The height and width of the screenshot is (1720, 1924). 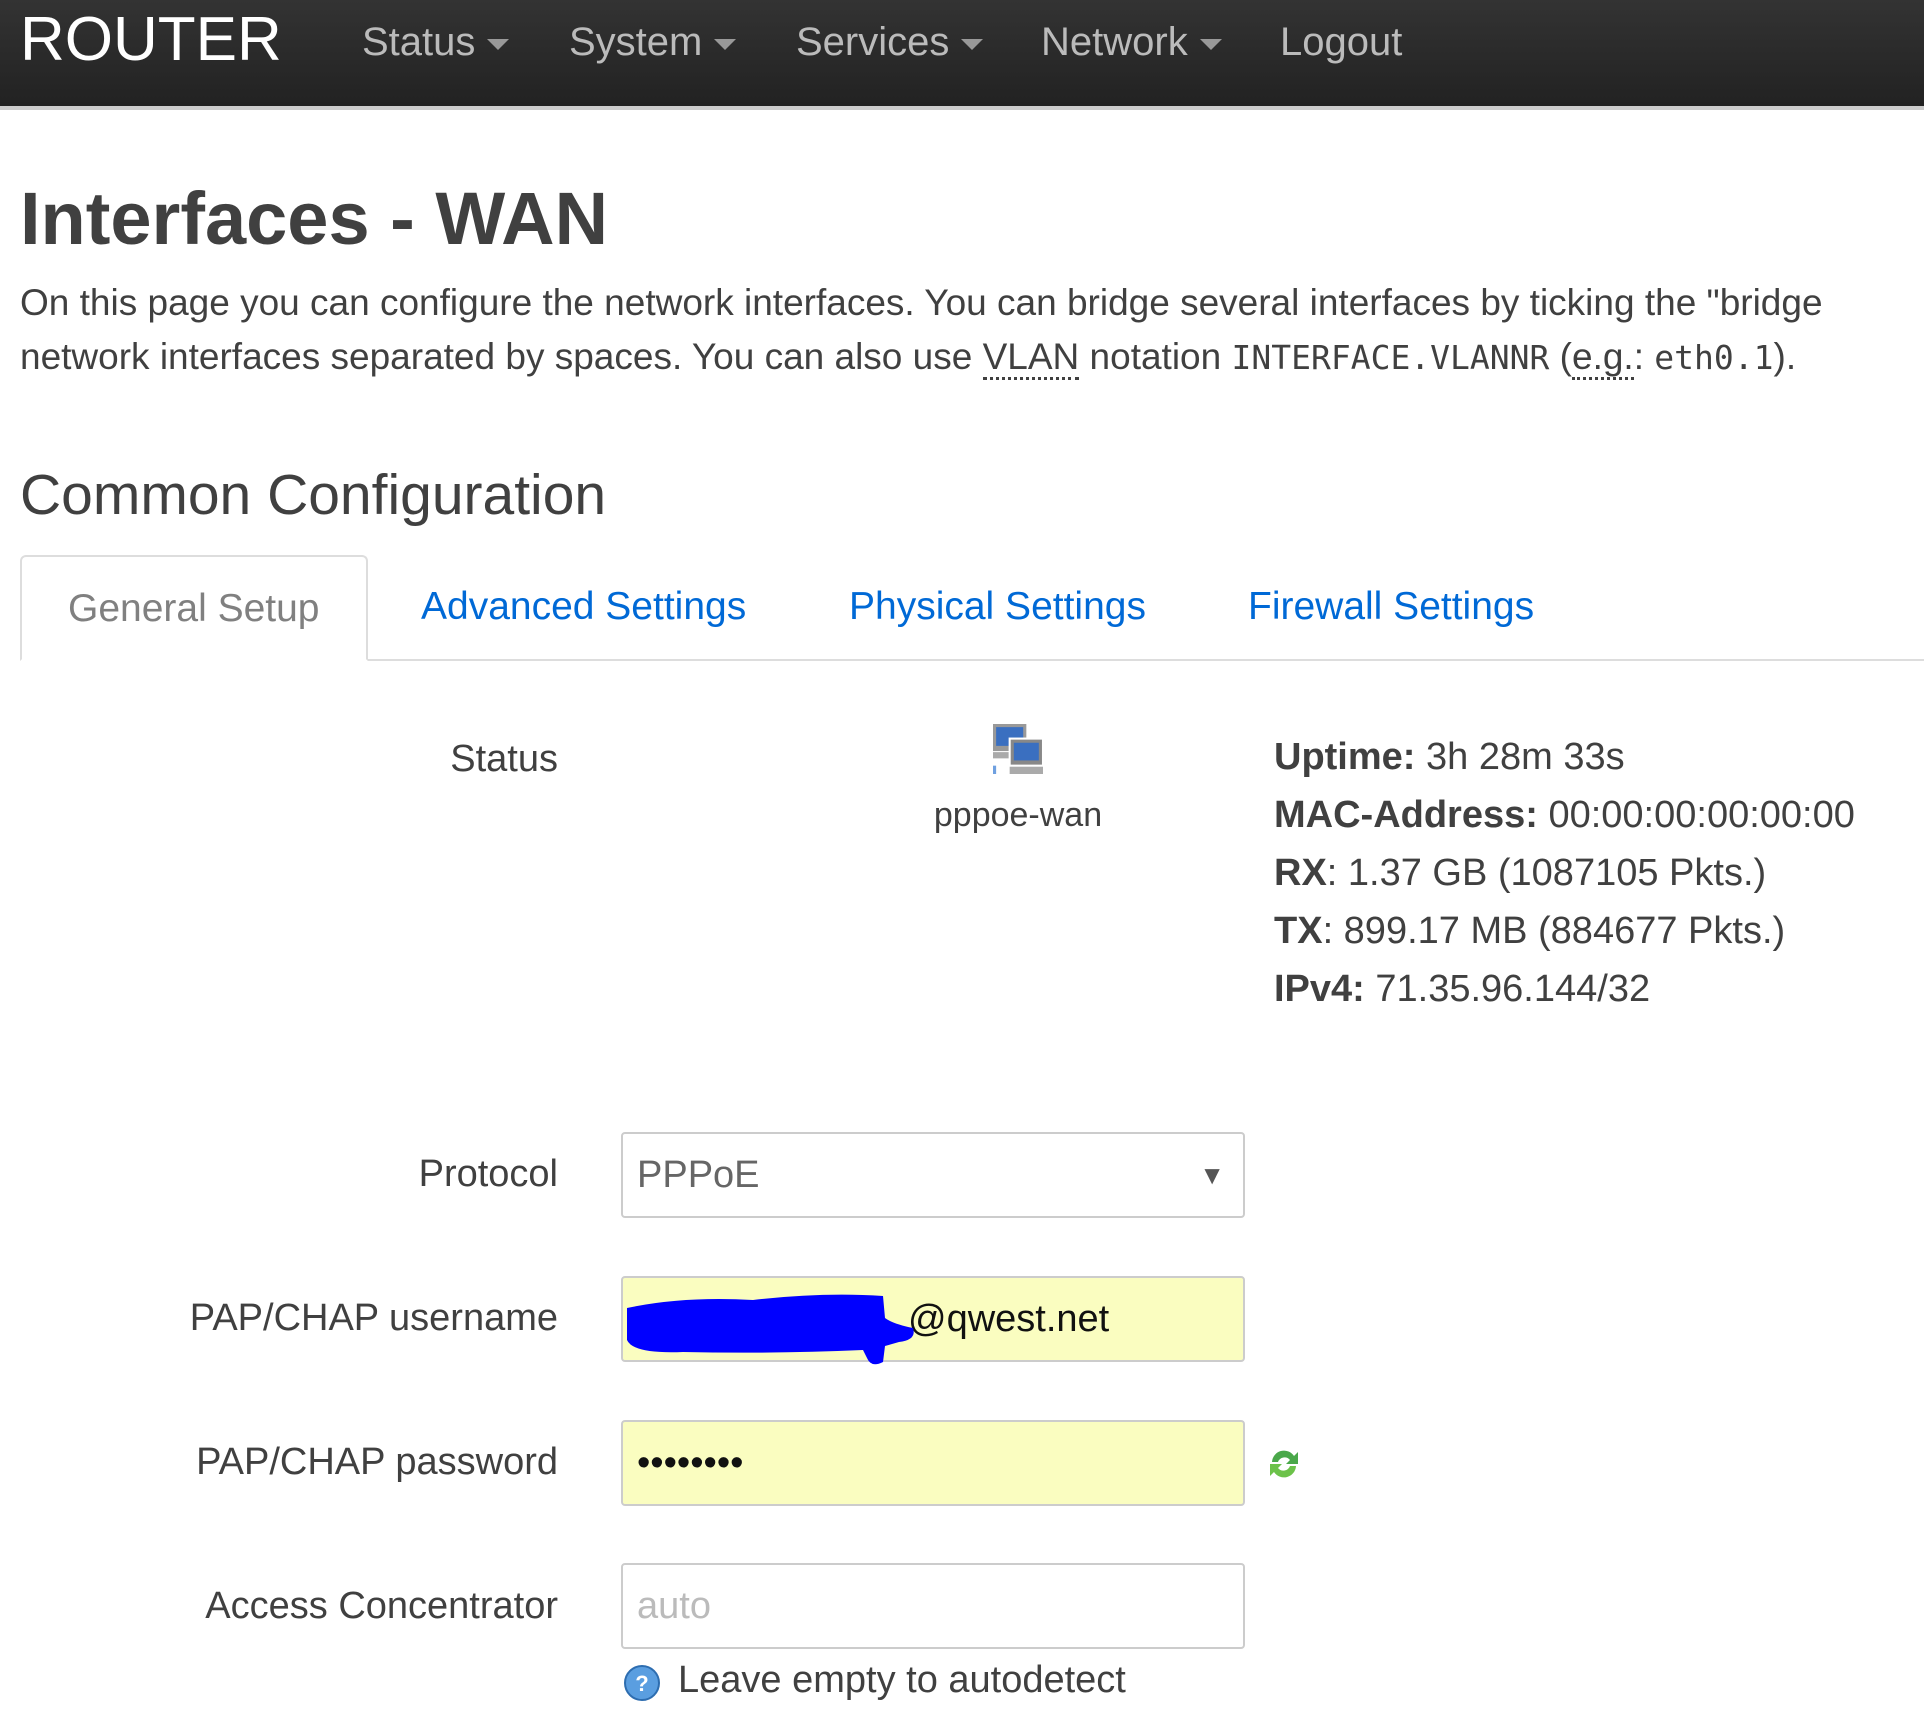 I want to click on nav-logout: Logout, so click(x=1341, y=42).